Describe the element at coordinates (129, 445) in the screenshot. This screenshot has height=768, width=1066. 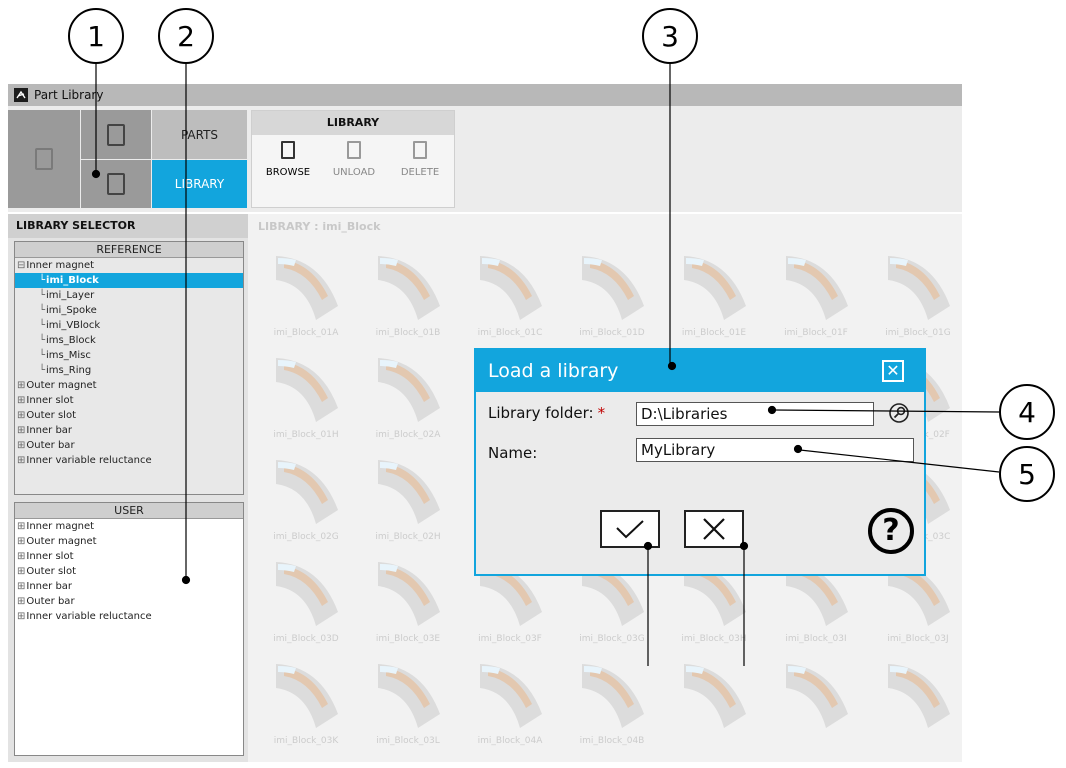
I see `reference-tree-item: ⊞Outer bar` at that location.